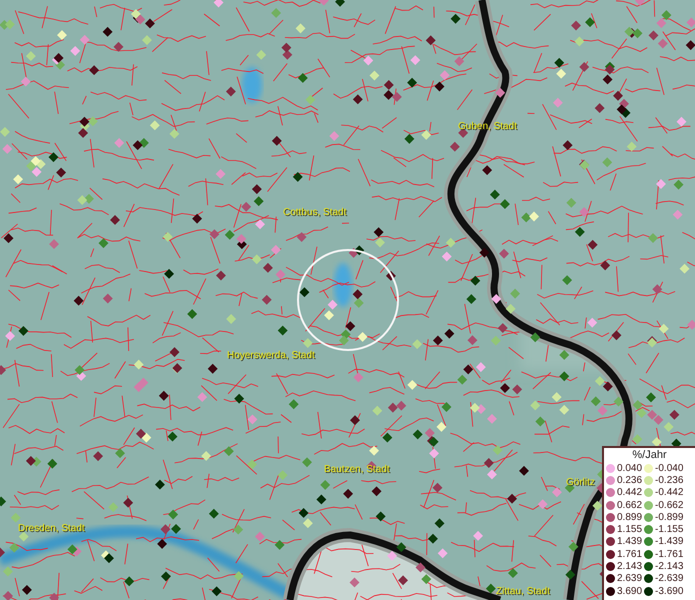 The height and width of the screenshot is (600, 695). Describe the element at coordinates (629, 566) in the screenshot. I see `legend-label: 2.143` at that location.